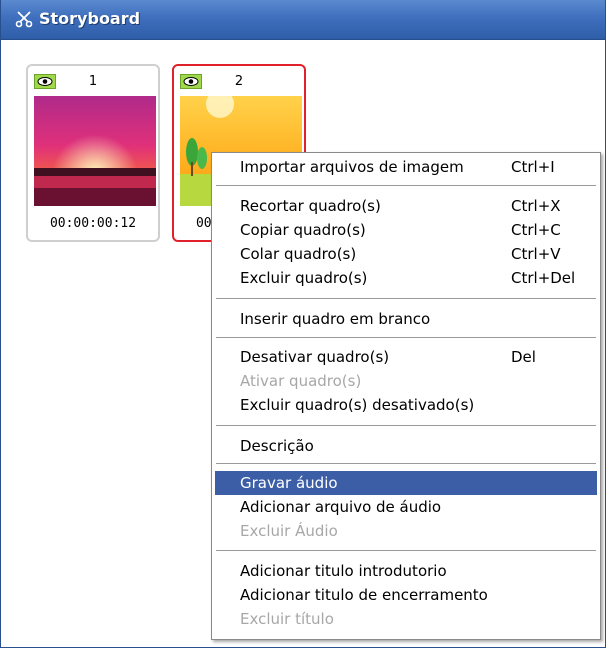  I want to click on menu-item-copiar: Copiar quadro(s) Ctrl+C, so click(406, 230).